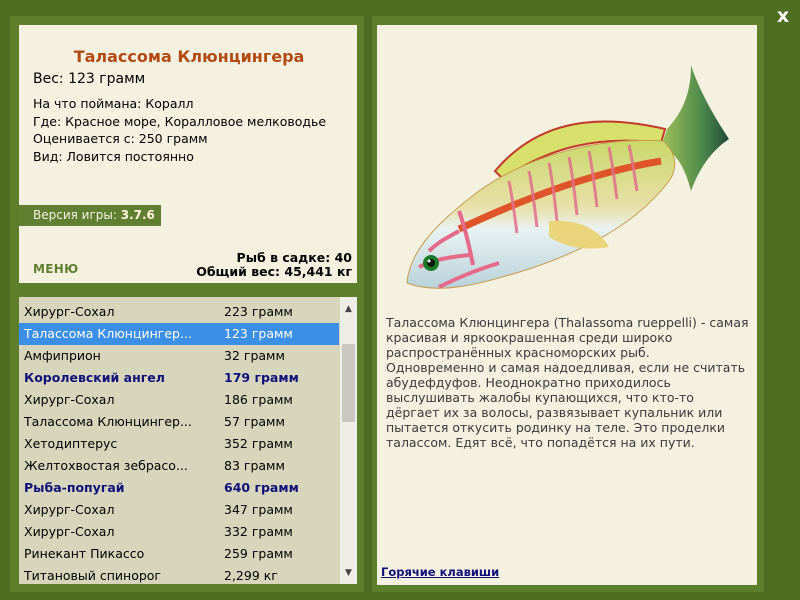 The height and width of the screenshot is (600, 800). What do you see at coordinates (74, 487) in the screenshot?
I see `list-item-name: Рыба-попугай` at bounding box center [74, 487].